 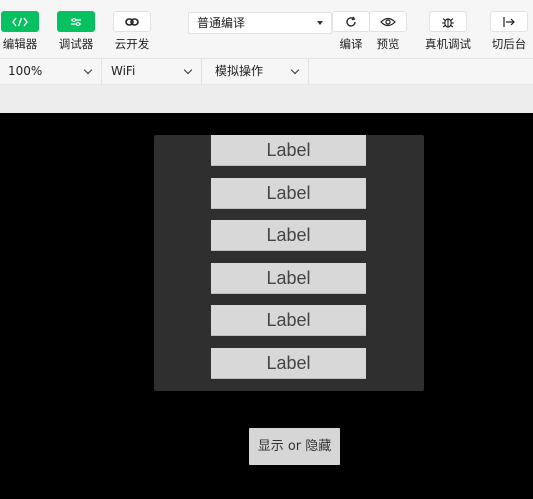 I want to click on zoom-value: 100%, so click(x=25, y=71).